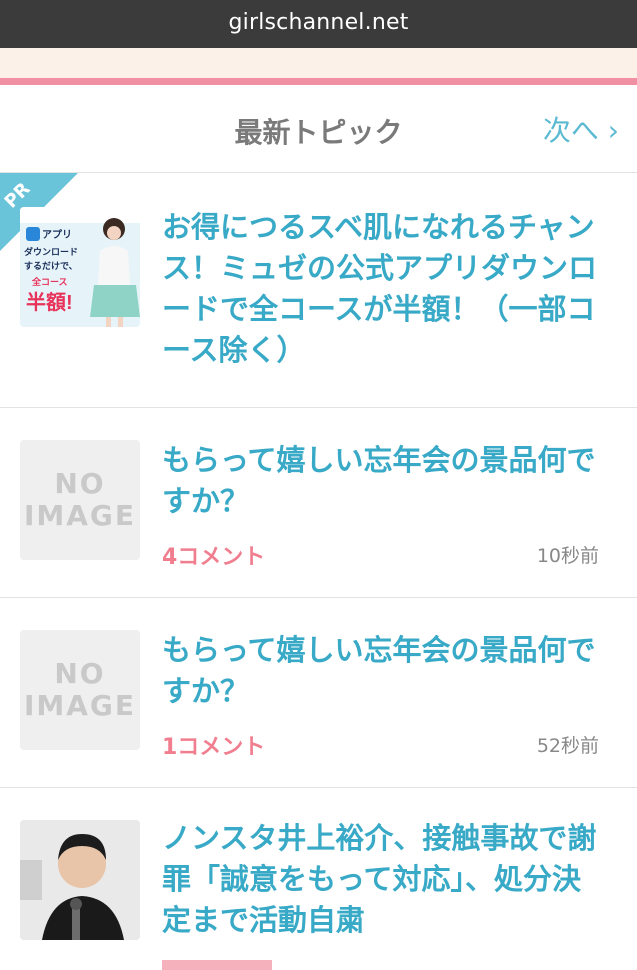 Image resolution: width=637 pixels, height=970 pixels. Describe the element at coordinates (214, 747) in the screenshot. I see `comment-count: 1コメント` at that location.